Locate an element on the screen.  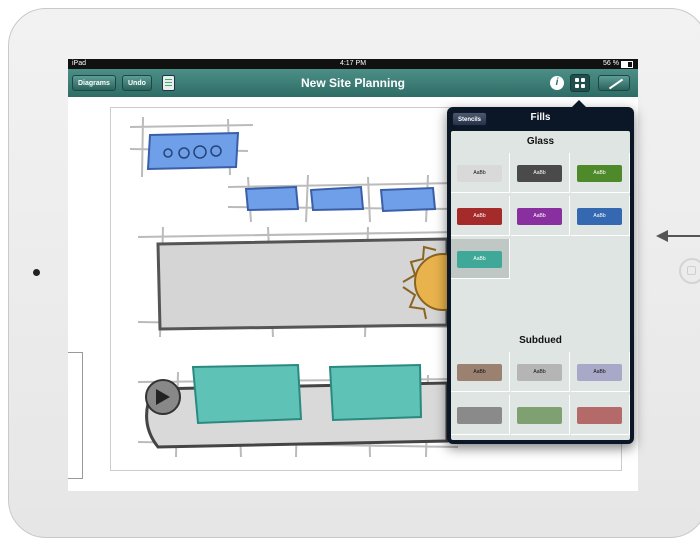
section-title-subdued: Subdued is located at coordinates (540, 340).